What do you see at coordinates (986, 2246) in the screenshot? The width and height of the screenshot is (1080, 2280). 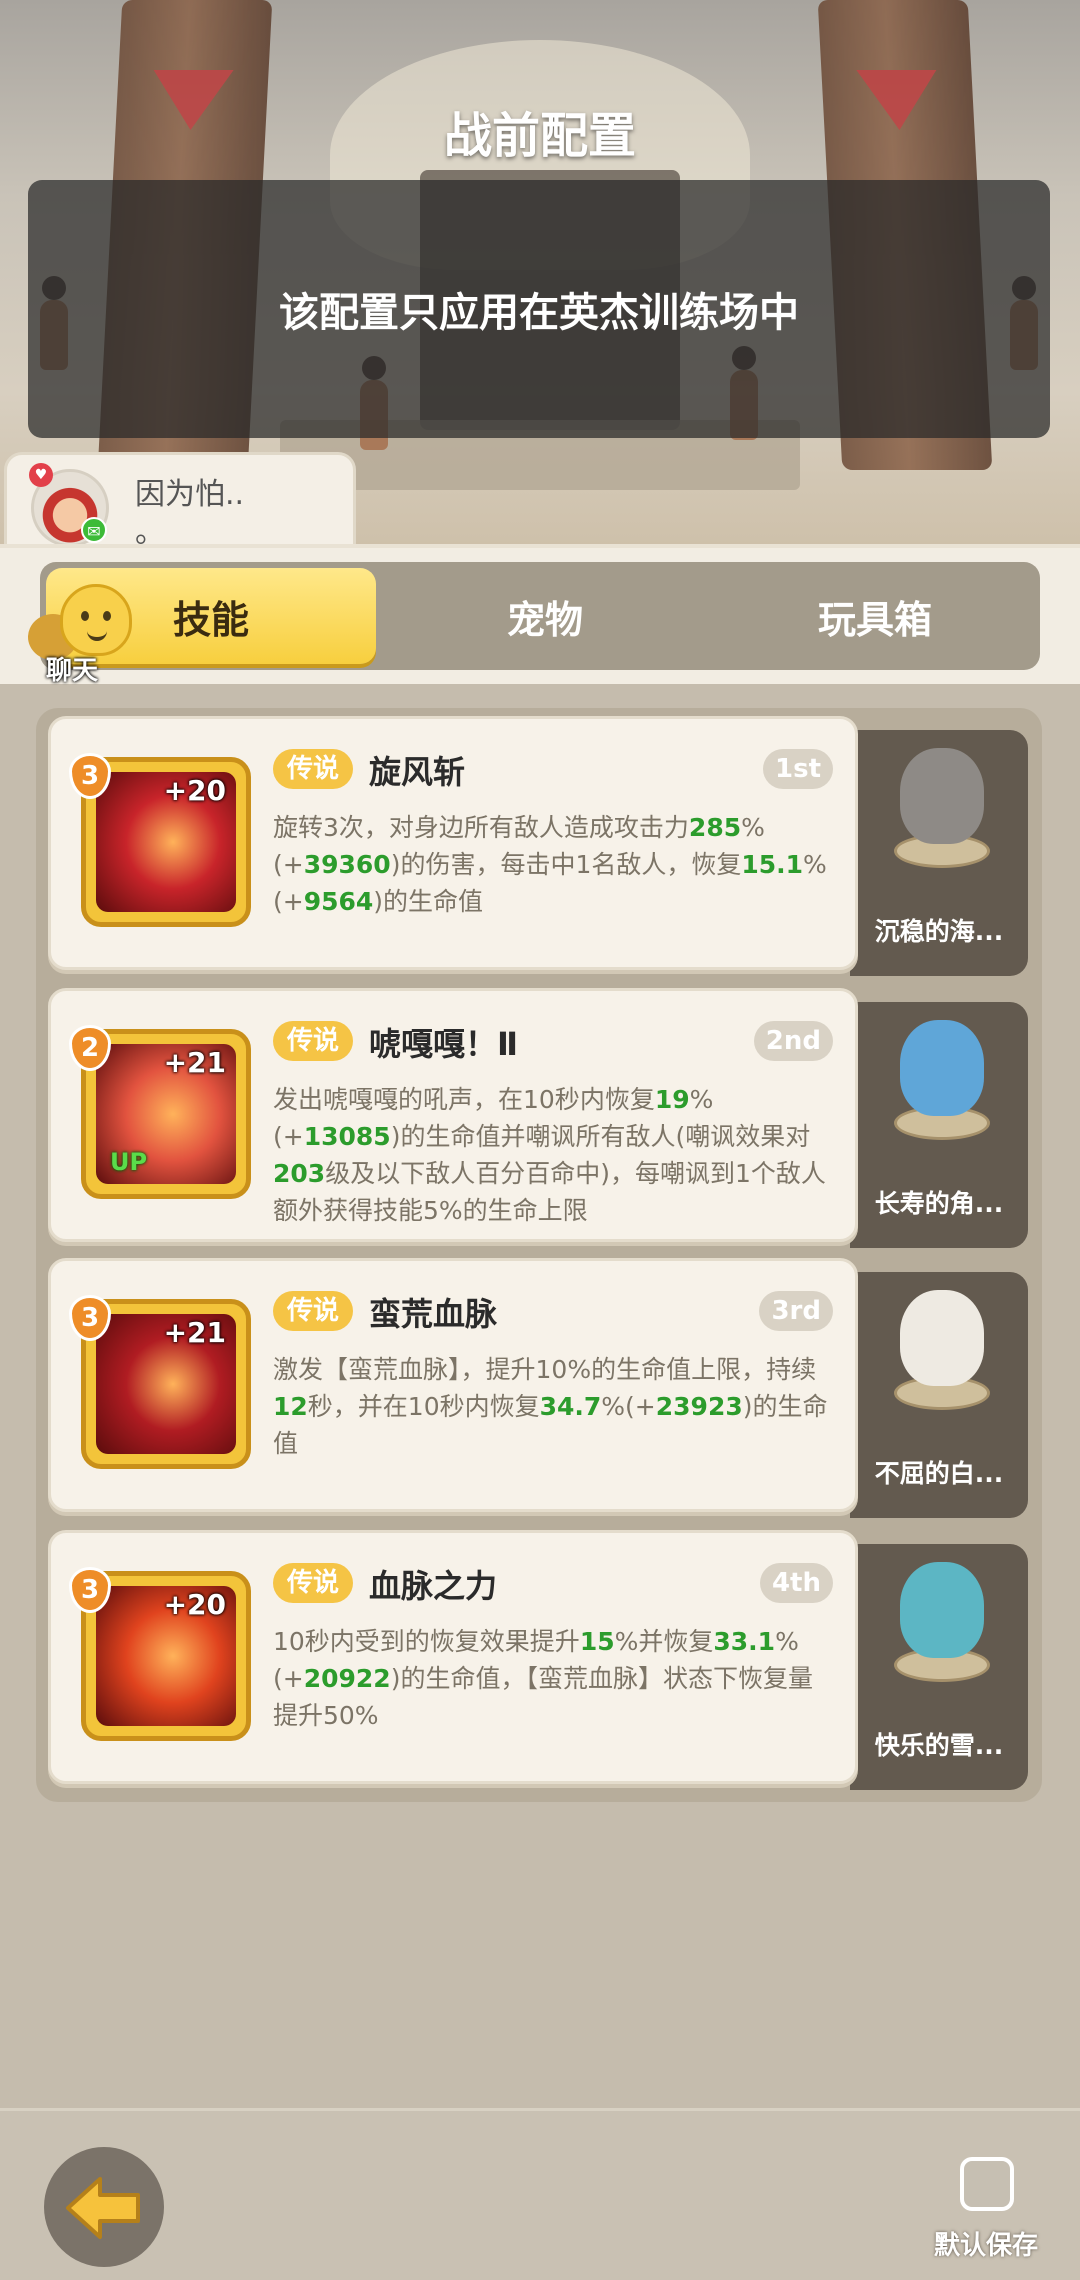 I see `default-save-label: 默认保存` at bounding box center [986, 2246].